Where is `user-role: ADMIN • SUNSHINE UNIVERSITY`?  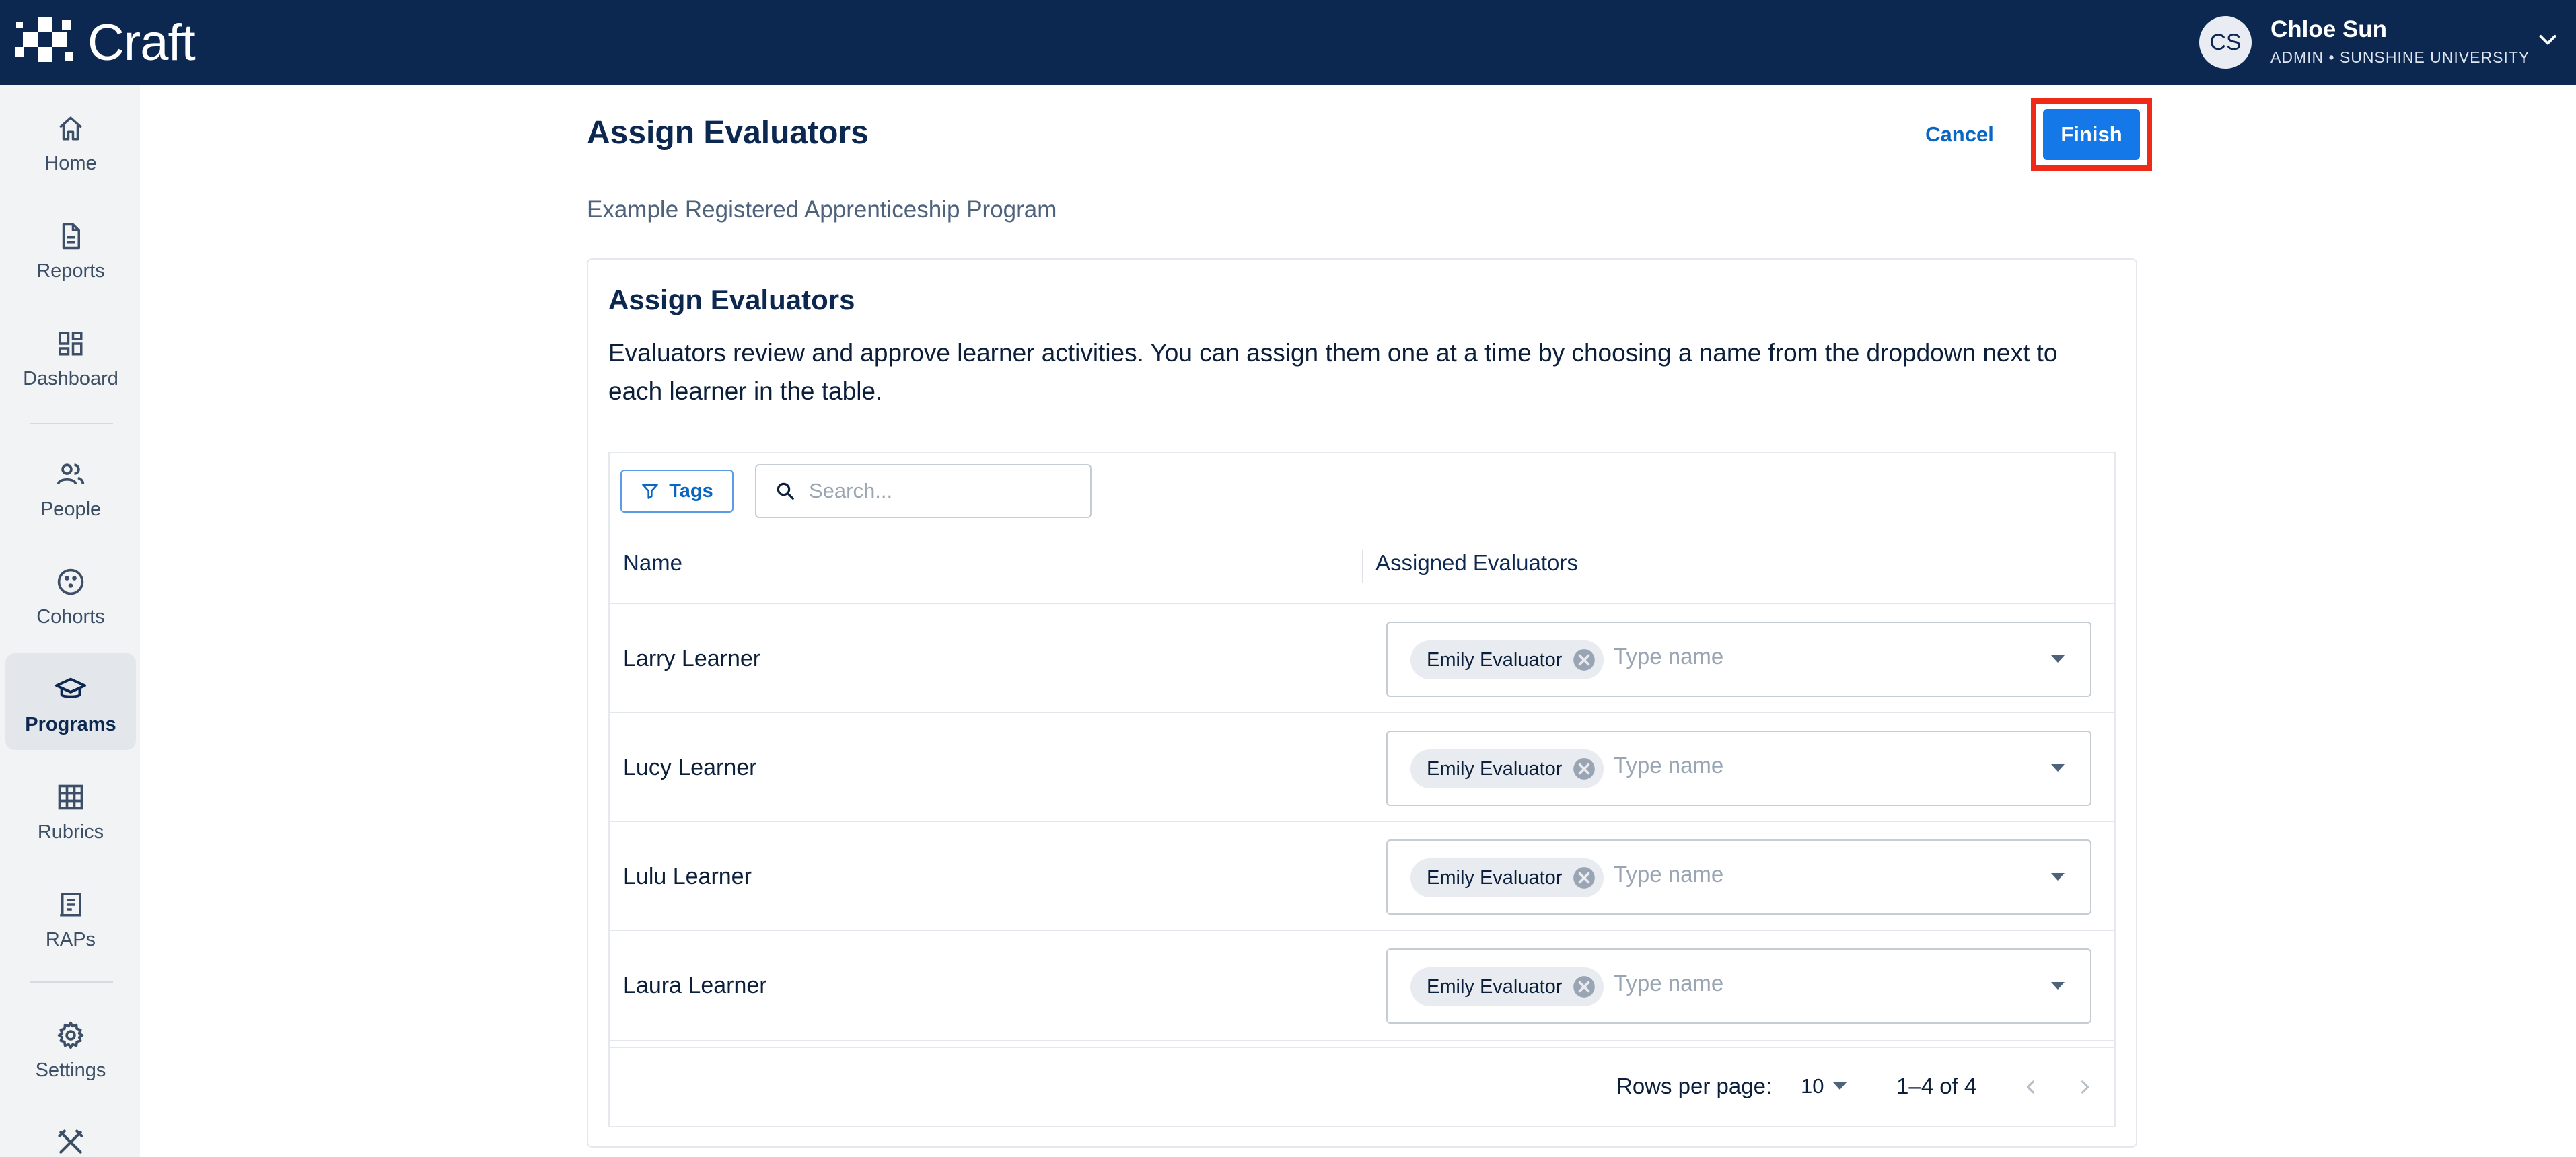 user-role: ADMIN • SUNSHINE UNIVERSITY is located at coordinates (2400, 57).